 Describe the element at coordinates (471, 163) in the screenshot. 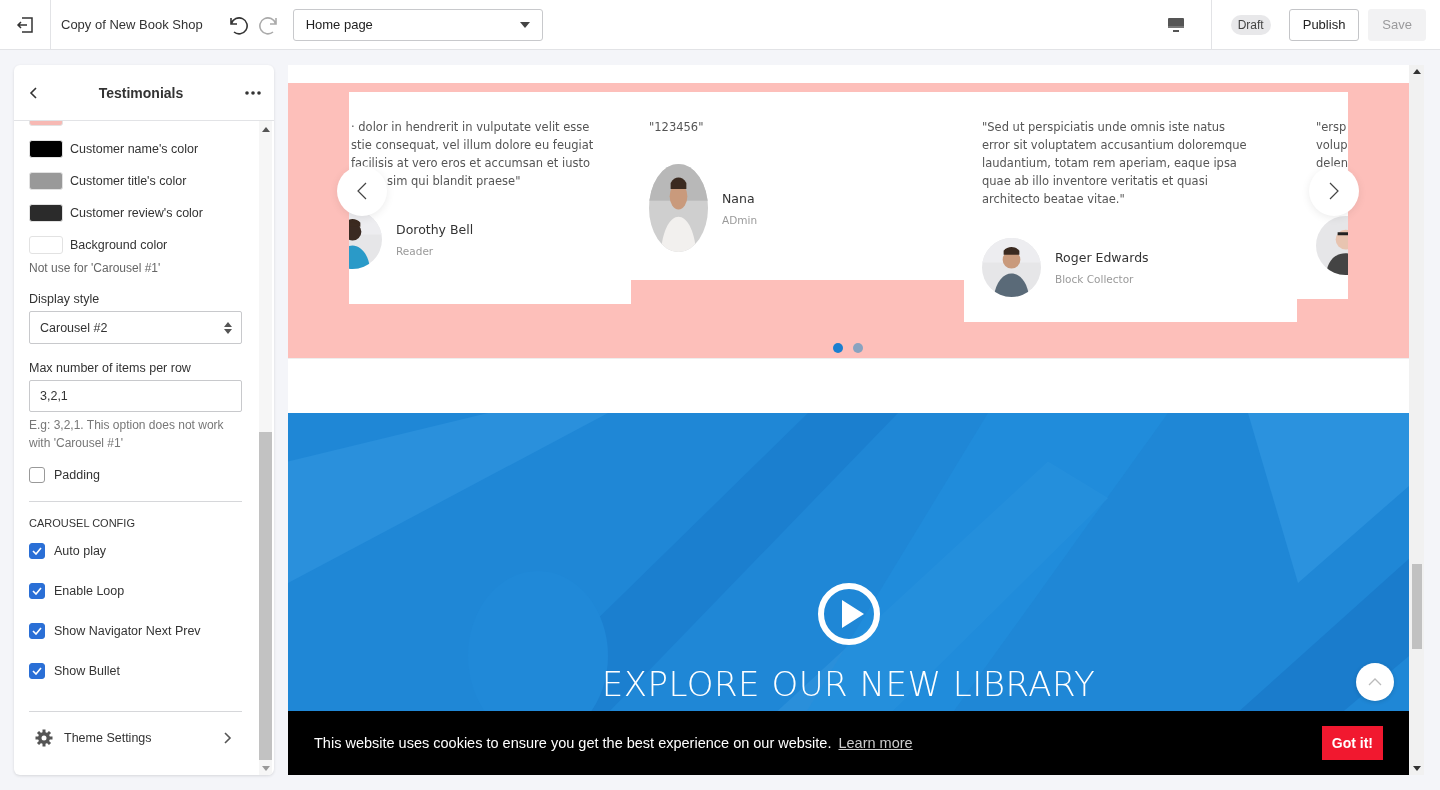

I see `quote-line: facilisis at vero eros et accumsan et iusto` at that location.